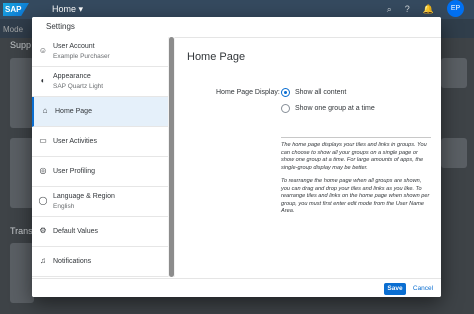 Image resolution: width=474 pixels, height=314 pixels. What do you see at coordinates (285, 92) in the screenshot?
I see `radio-button-selected` at bounding box center [285, 92].